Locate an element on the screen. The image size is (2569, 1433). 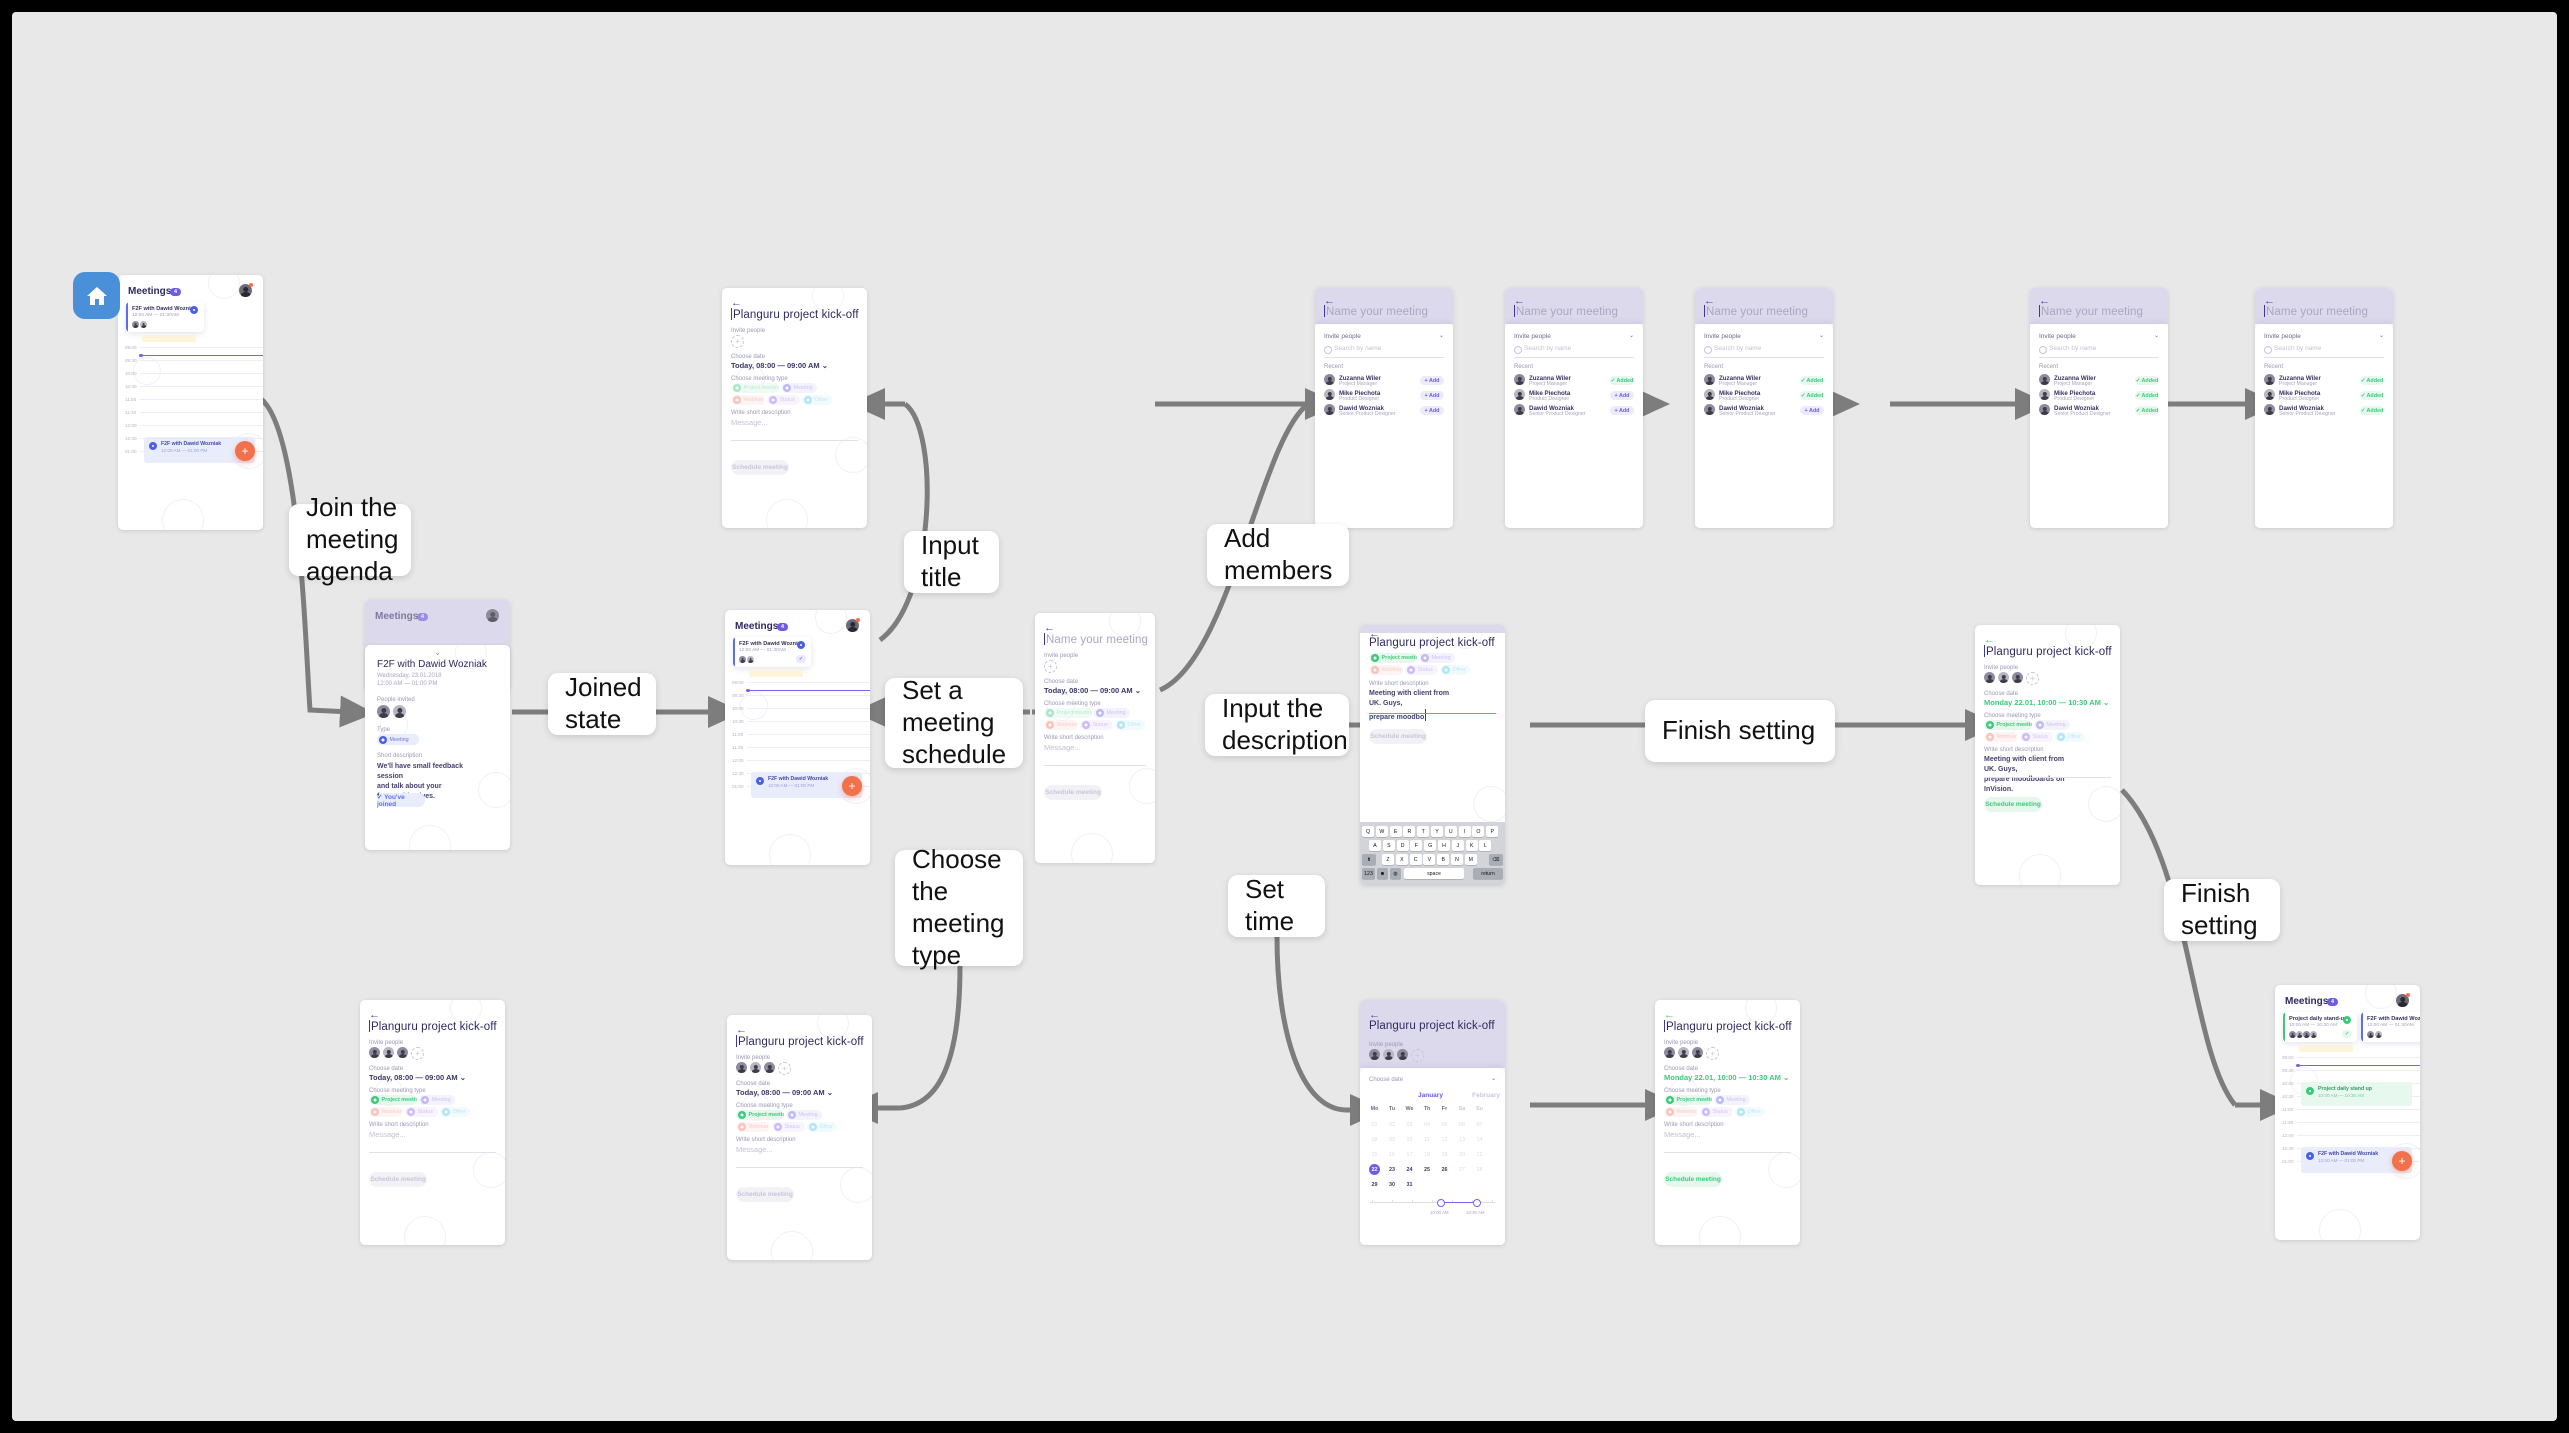
day-cell: 20 is located at coordinates (1462, 1155).